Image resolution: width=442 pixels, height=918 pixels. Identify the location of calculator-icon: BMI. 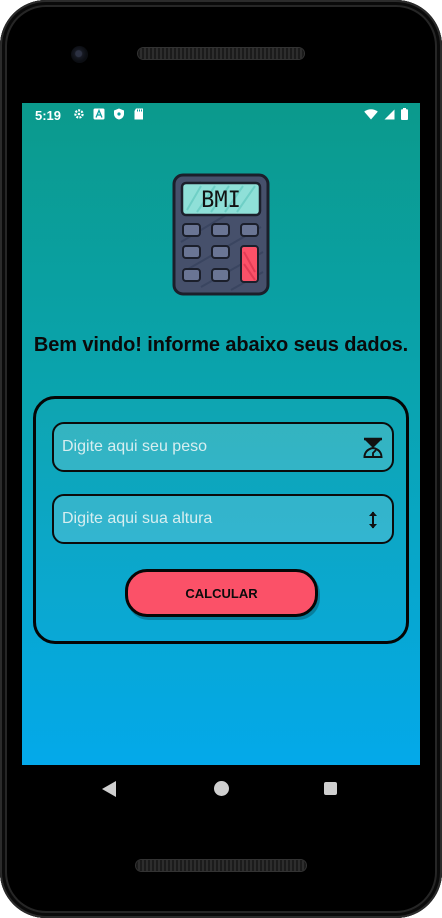
(221, 234).